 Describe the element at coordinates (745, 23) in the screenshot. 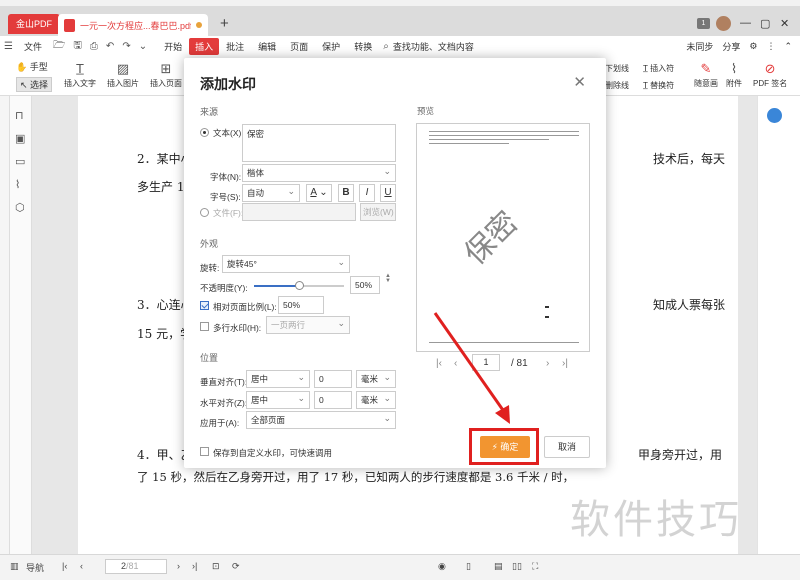

I see `minimize-button: —` at that location.